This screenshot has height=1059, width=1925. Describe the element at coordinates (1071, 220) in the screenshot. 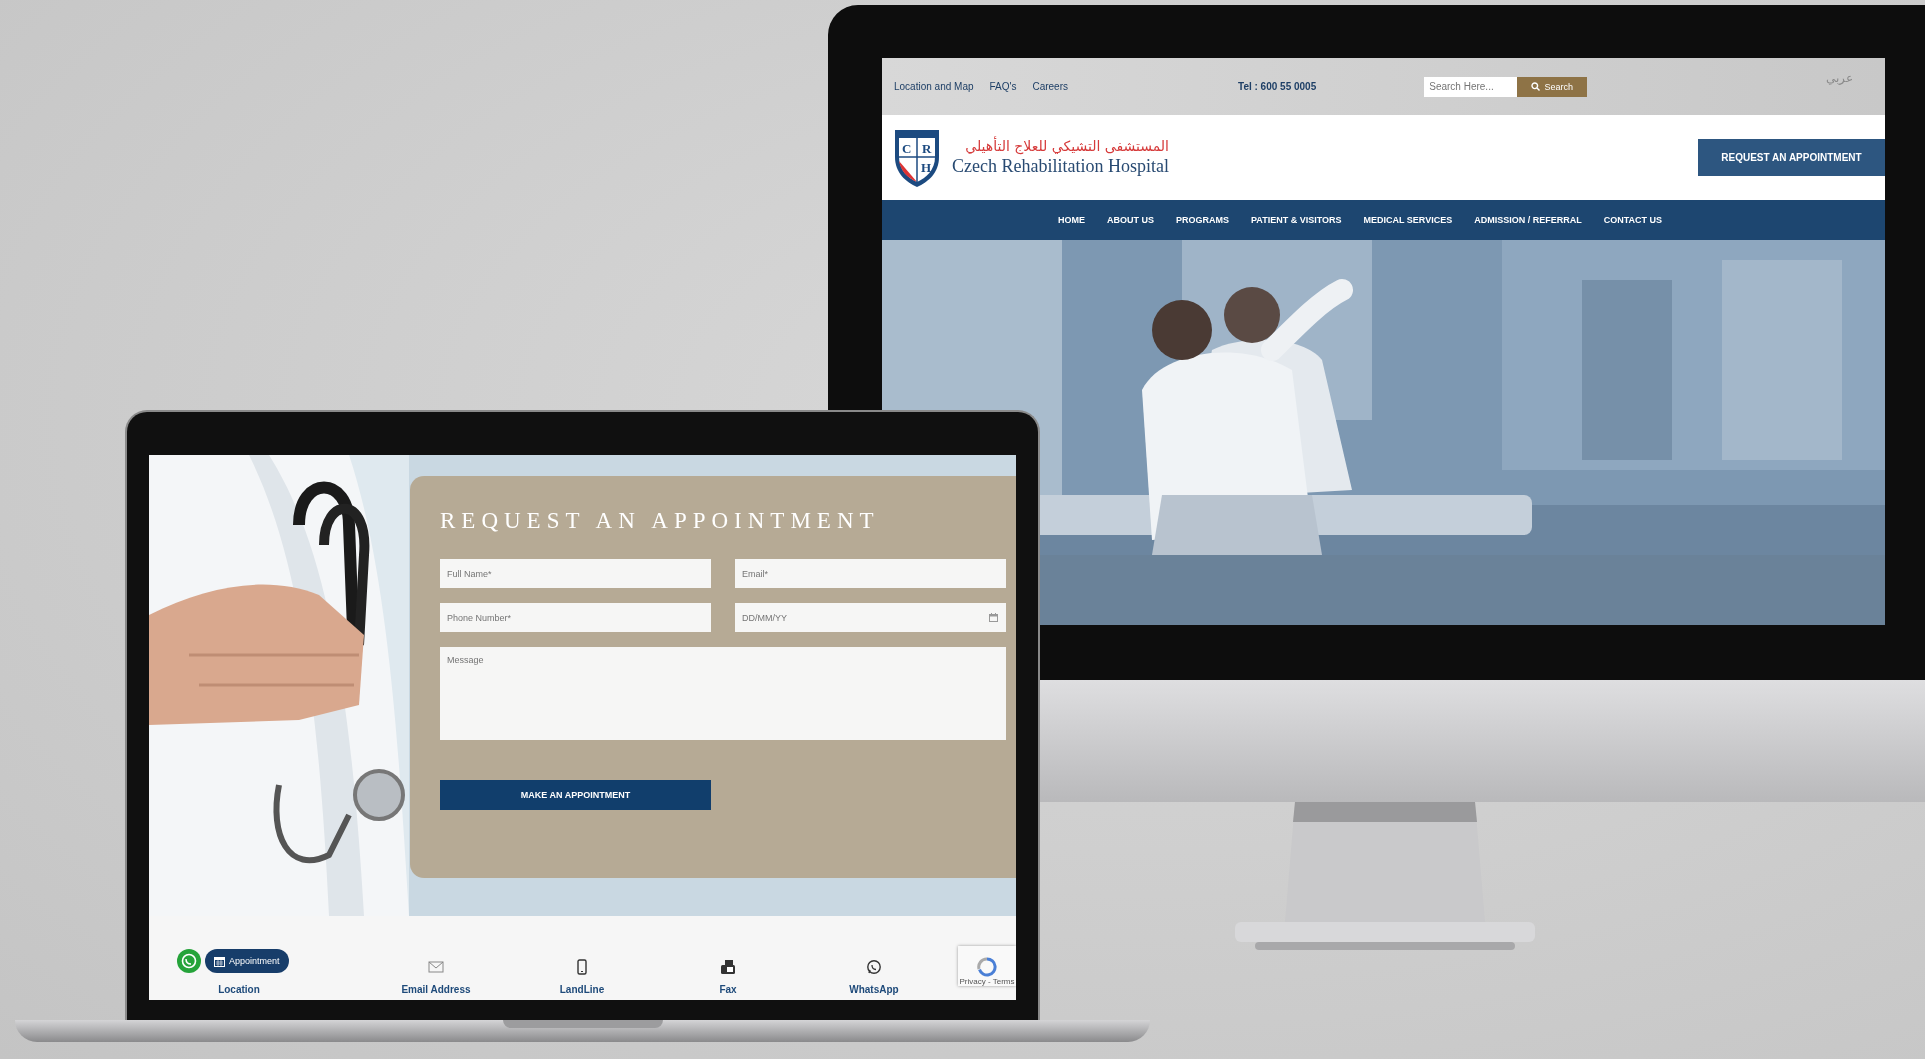

I see `nav-item: HOME` at that location.